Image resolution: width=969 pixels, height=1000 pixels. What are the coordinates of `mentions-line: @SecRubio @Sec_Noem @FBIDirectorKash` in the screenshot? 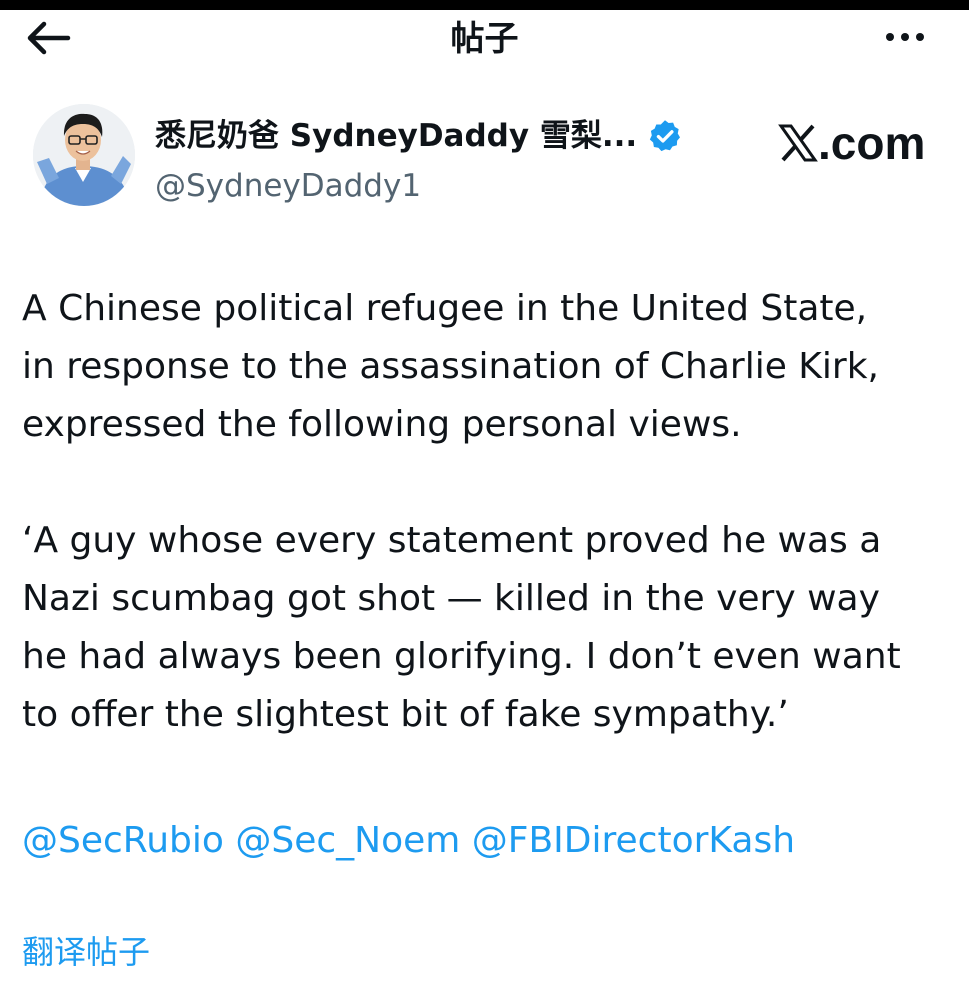 It's located at (408, 841).